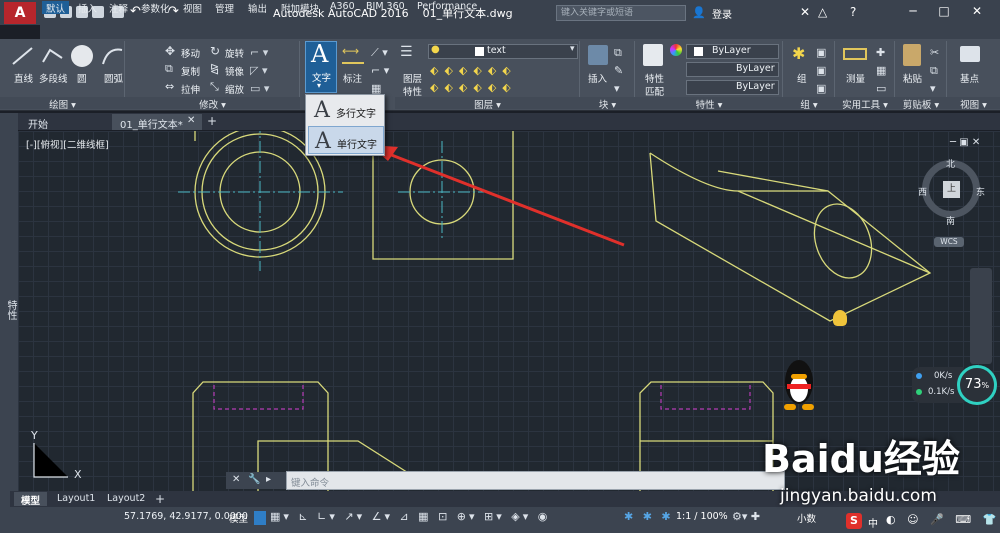 This screenshot has height=533, width=1000. I want to click on block-panel-label: 块 ▾, so click(607, 104).